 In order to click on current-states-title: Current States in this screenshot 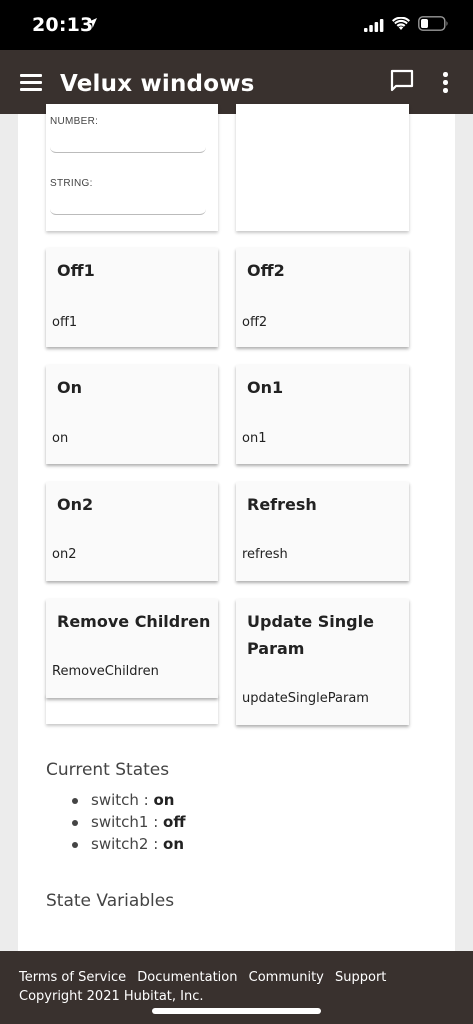, I will do `click(108, 770)`.